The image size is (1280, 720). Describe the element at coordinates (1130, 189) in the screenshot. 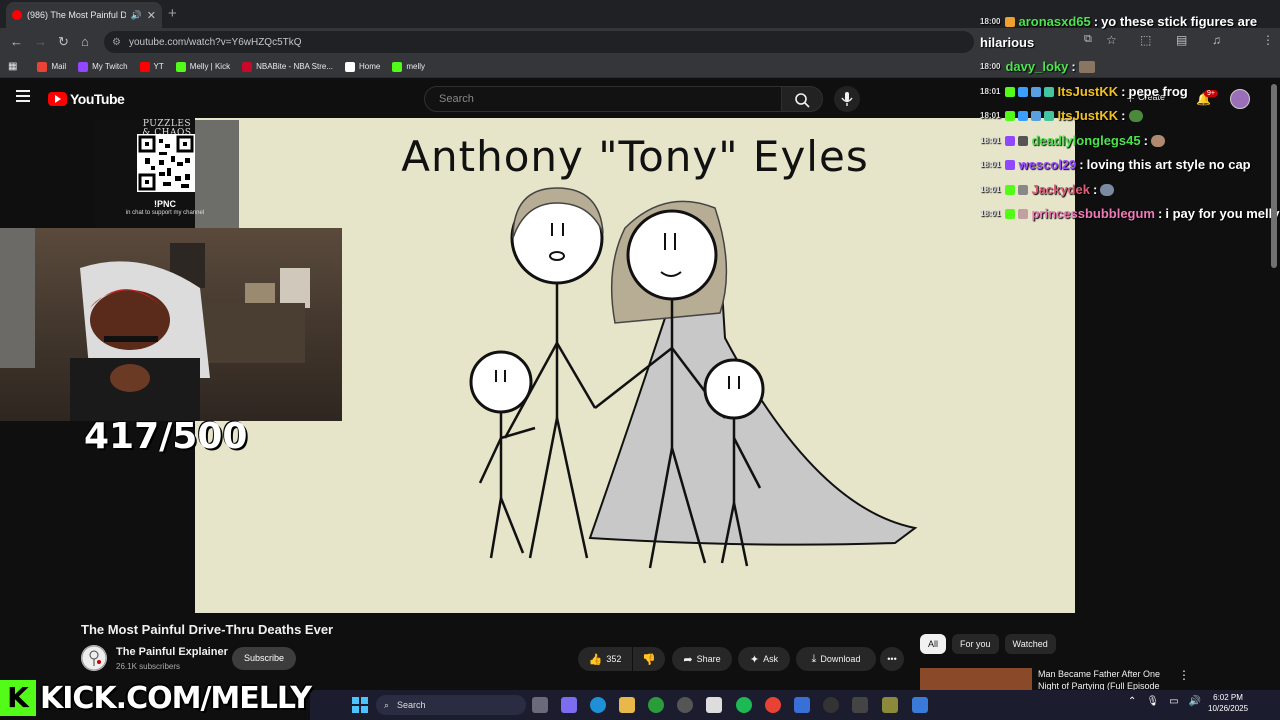

I see `chat-message: 18:01 Jackydek:` at that location.